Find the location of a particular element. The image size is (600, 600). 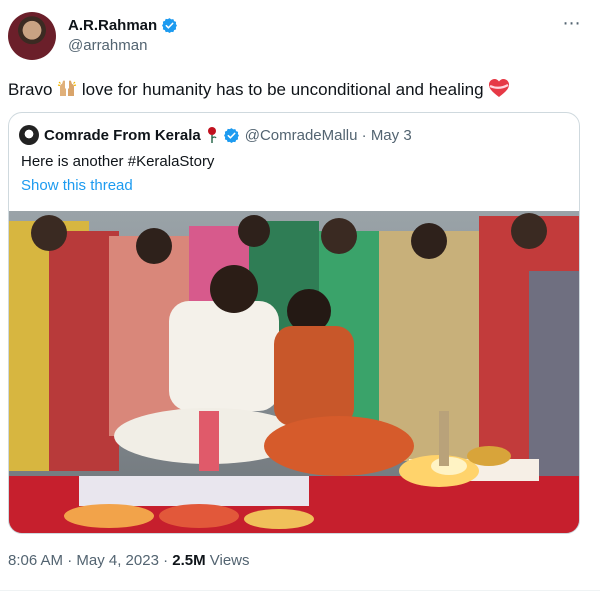

show-thread-link: Show this thread is located at coordinates (77, 185).